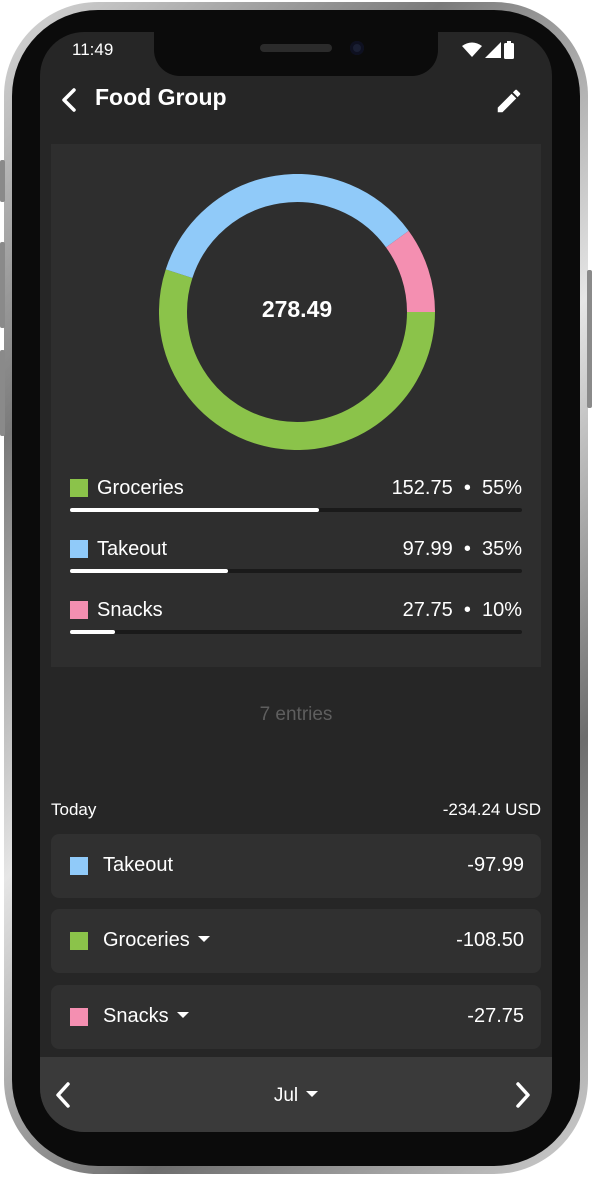 This screenshot has height=1180, width=592. I want to click on front-camera, so click(357, 48).